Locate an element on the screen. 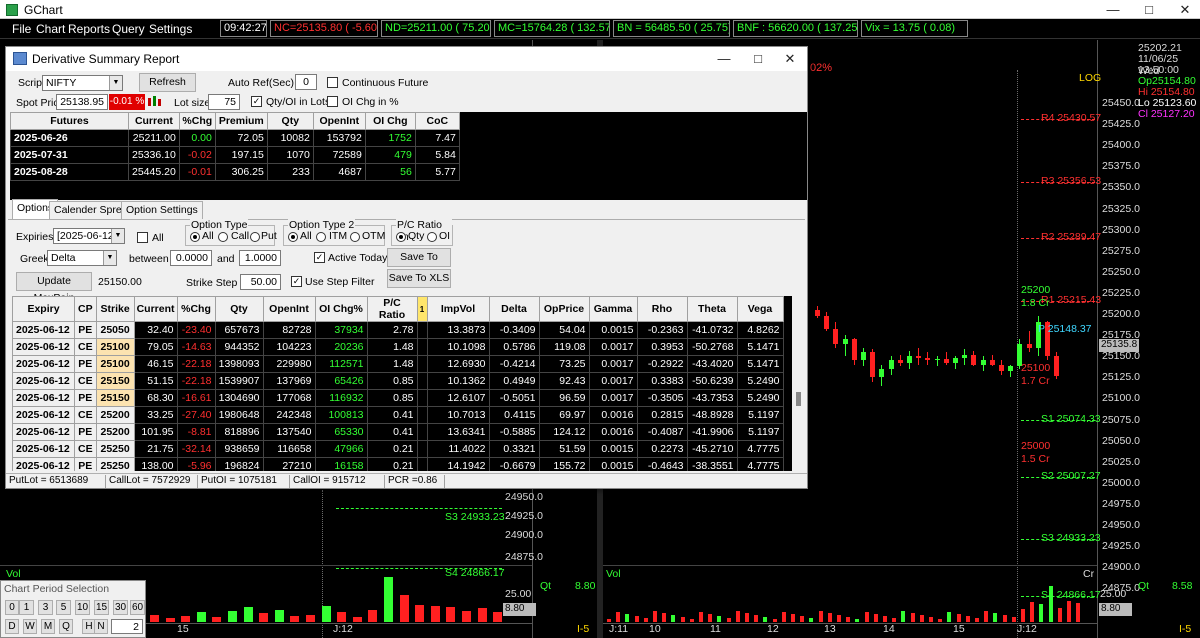  options-column-header: Current is located at coordinates (155, 309).